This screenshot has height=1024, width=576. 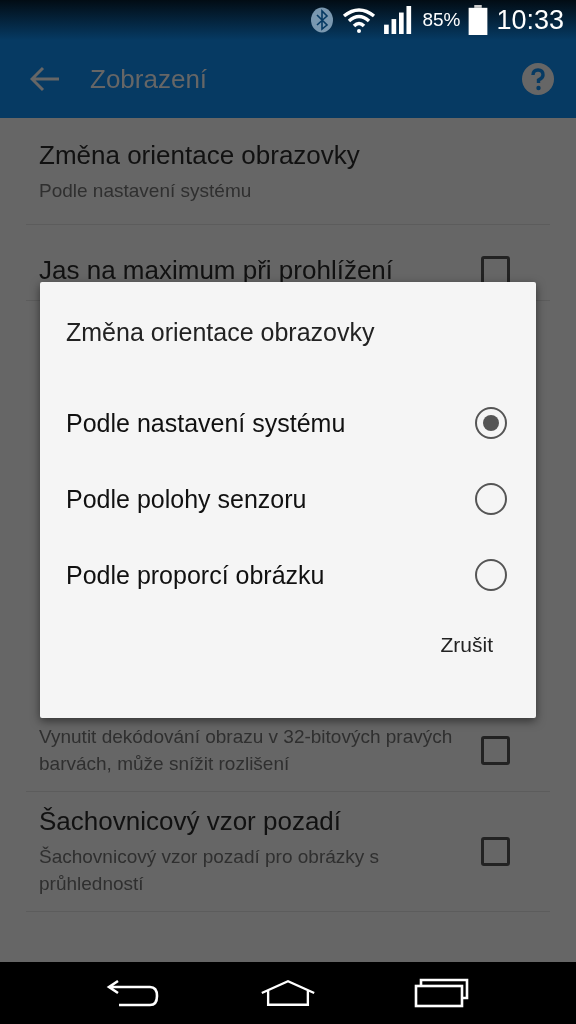 What do you see at coordinates (322, 20) in the screenshot?
I see `bluetooth-icon` at bounding box center [322, 20].